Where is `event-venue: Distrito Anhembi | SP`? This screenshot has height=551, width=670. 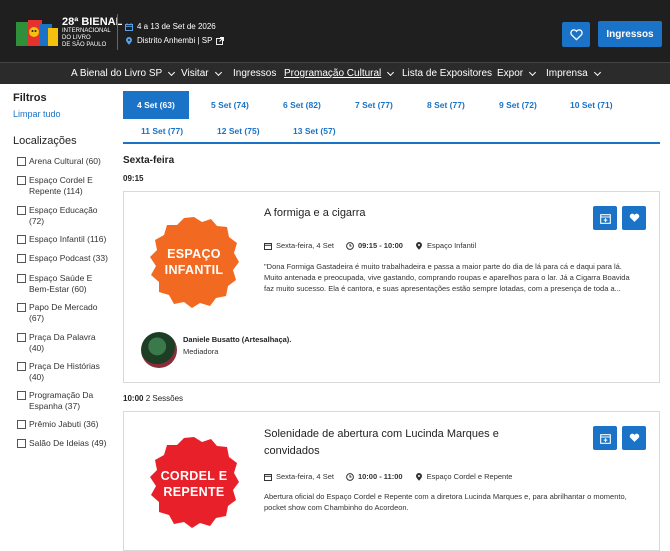
event-venue: Distrito Anhembi | SP is located at coordinates (175, 40).